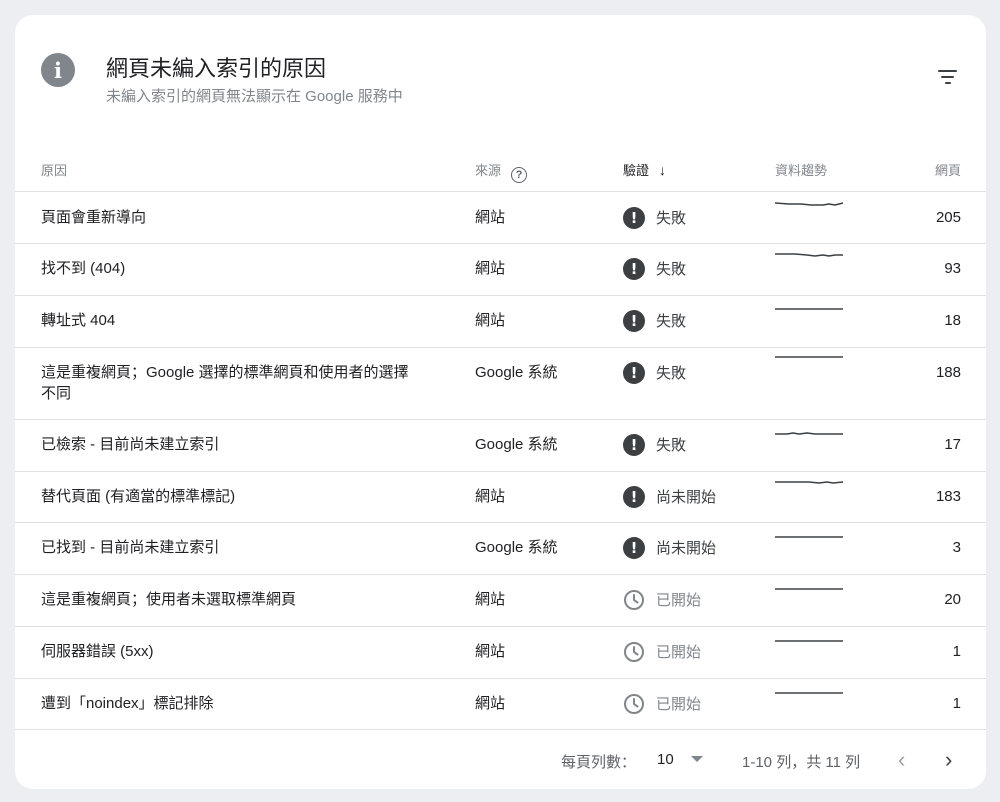 The width and height of the screenshot is (1000, 802). Describe the element at coordinates (127, 703) in the screenshot. I see `reason-cell: 遭到「noindex」標記排除` at that location.